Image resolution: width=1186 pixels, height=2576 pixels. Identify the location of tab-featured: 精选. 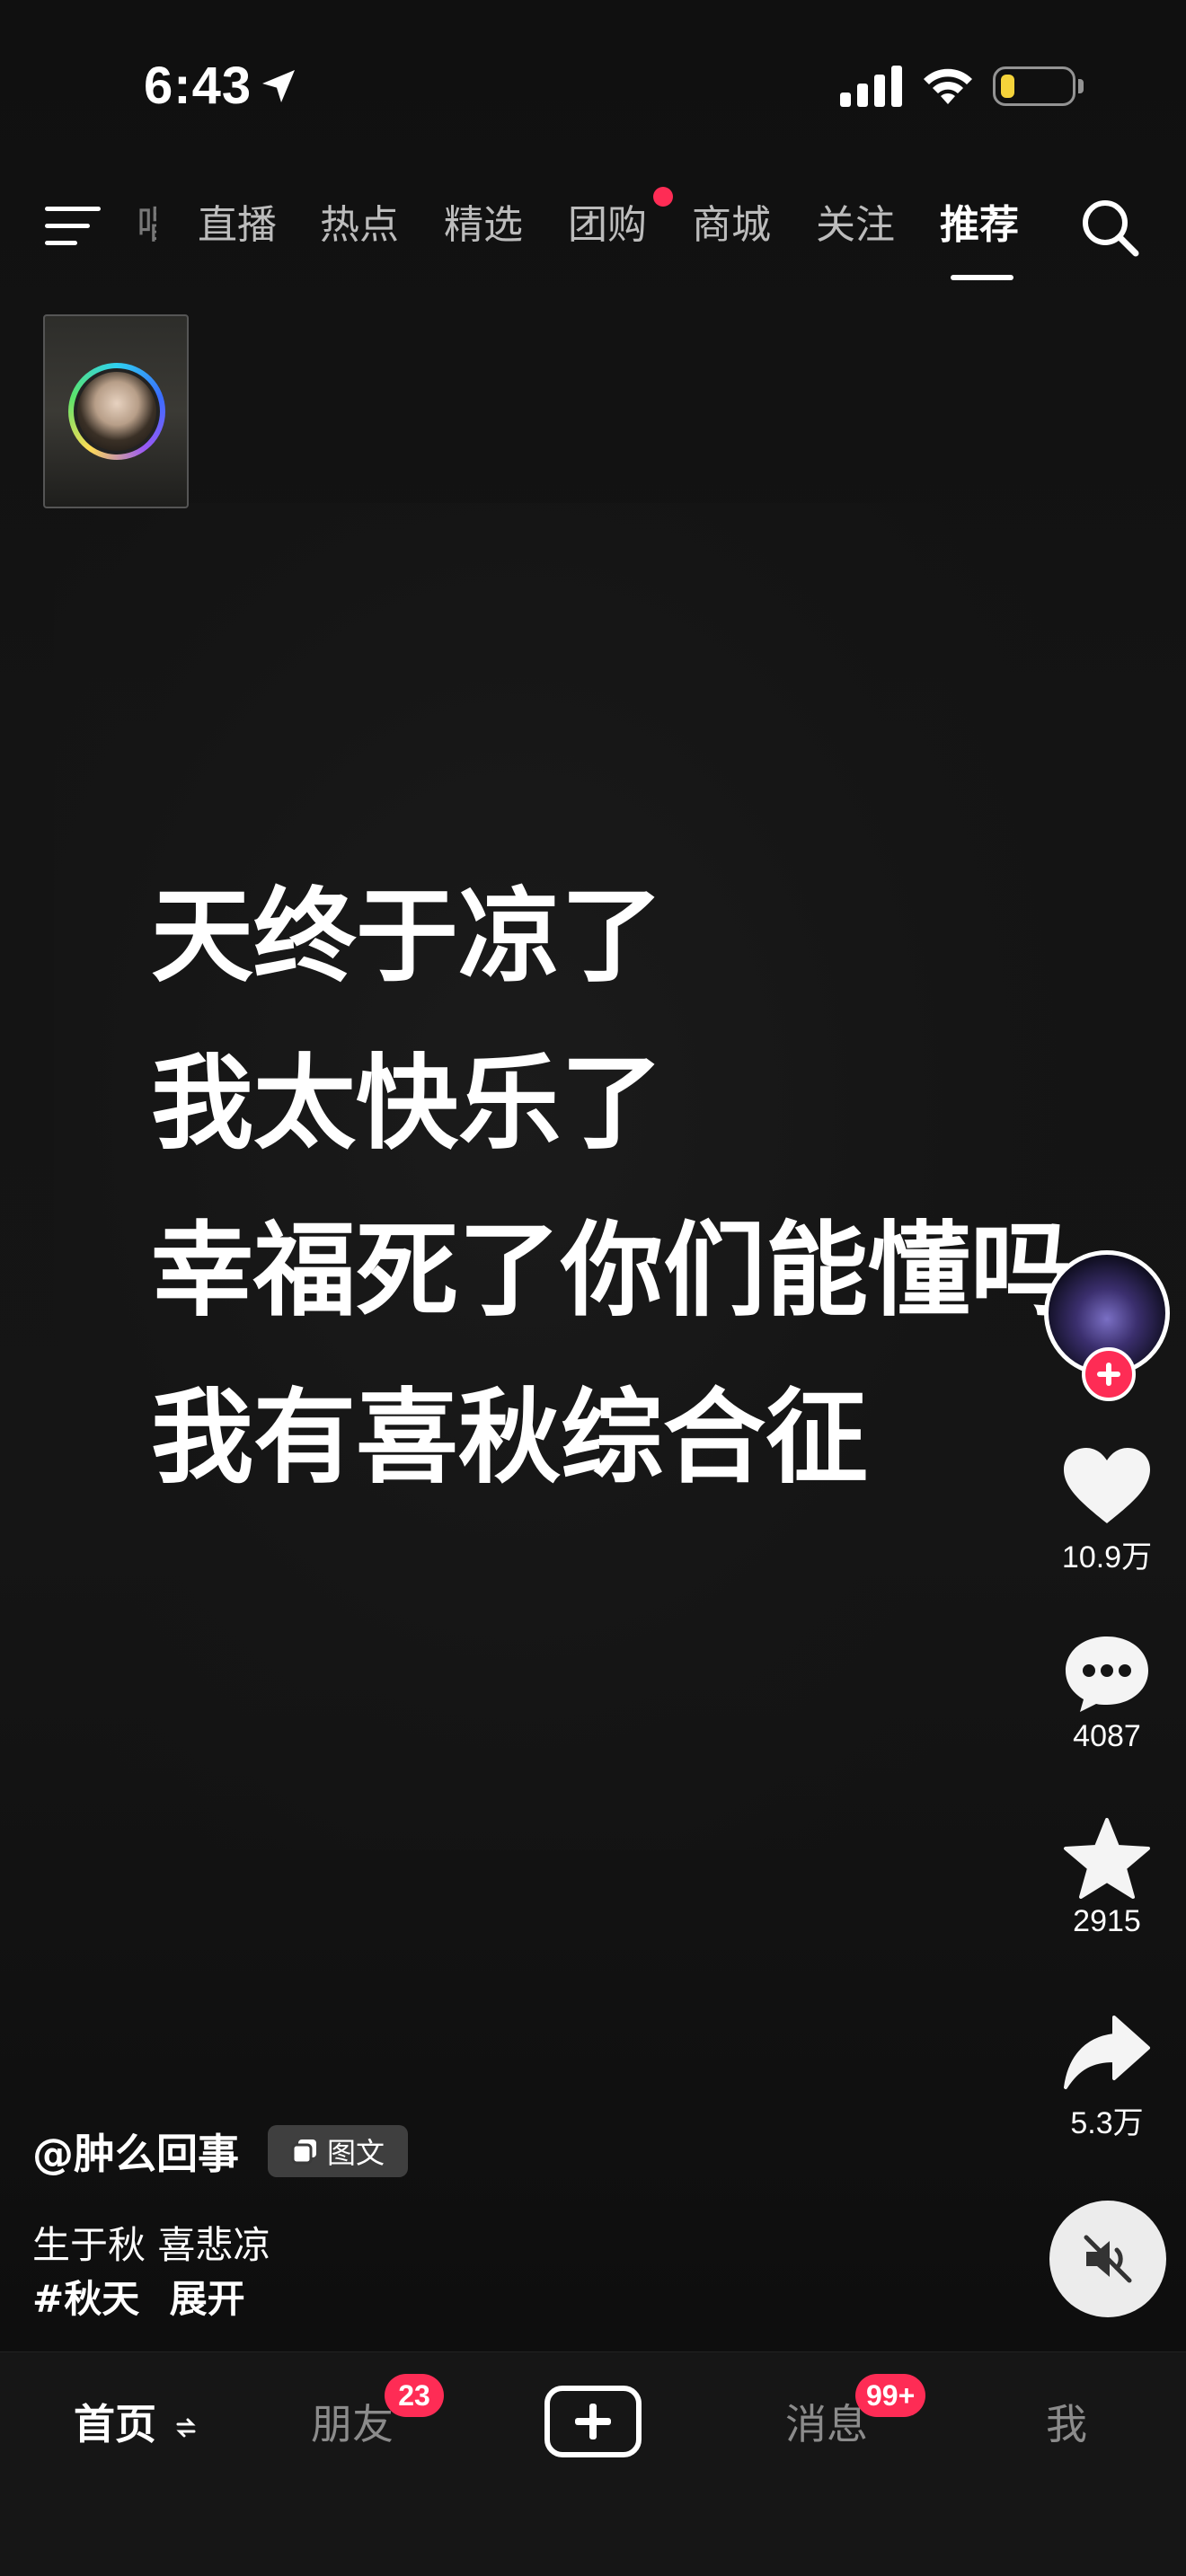
(483, 225).